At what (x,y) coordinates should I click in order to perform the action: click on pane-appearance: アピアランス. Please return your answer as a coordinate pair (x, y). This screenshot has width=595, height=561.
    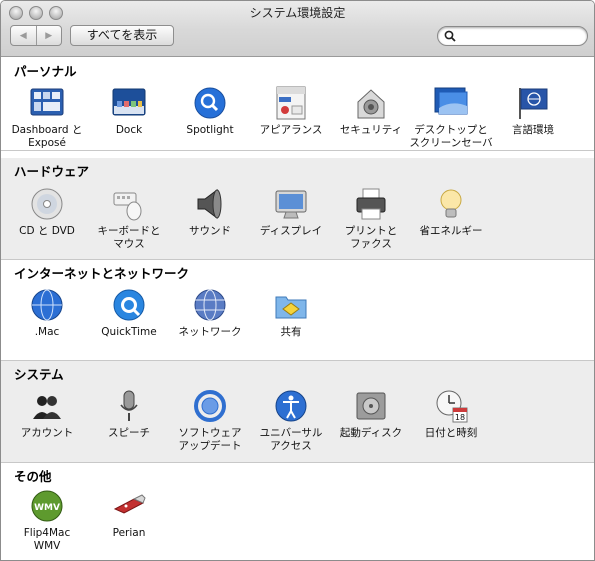
    Looking at the image, I should click on (291, 111).